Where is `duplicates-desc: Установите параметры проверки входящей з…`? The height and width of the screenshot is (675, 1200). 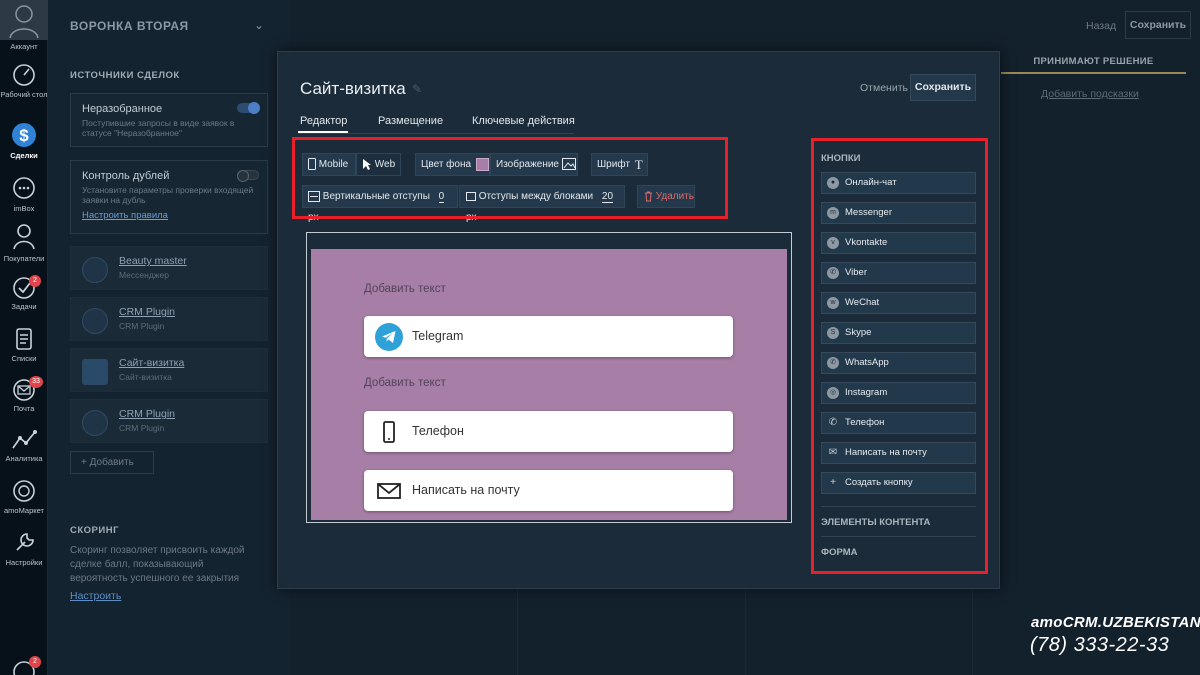
duplicates-desc: Установите параметры проверки входящей з… is located at coordinates (168, 195).